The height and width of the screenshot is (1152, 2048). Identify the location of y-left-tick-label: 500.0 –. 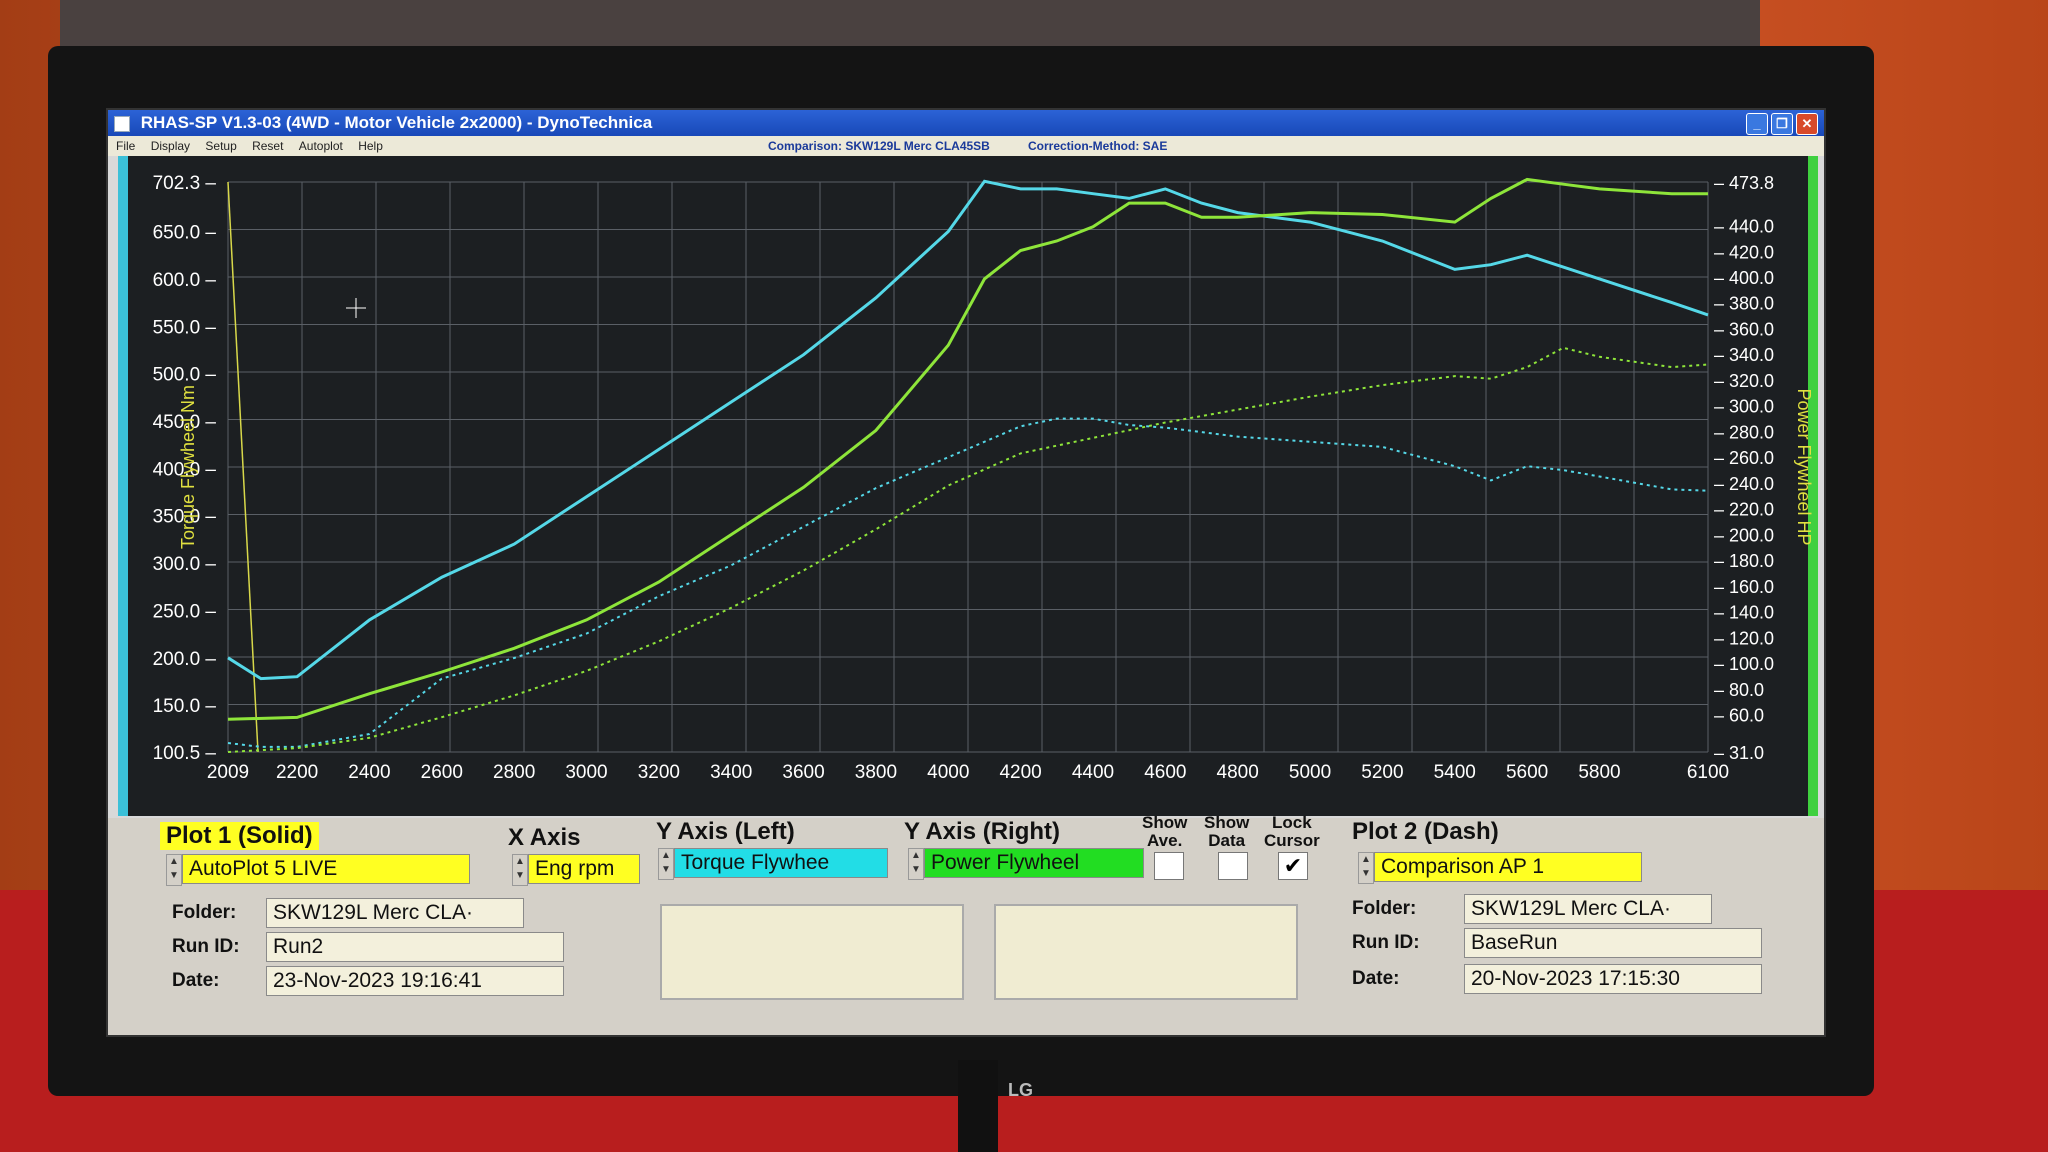
(185, 375).